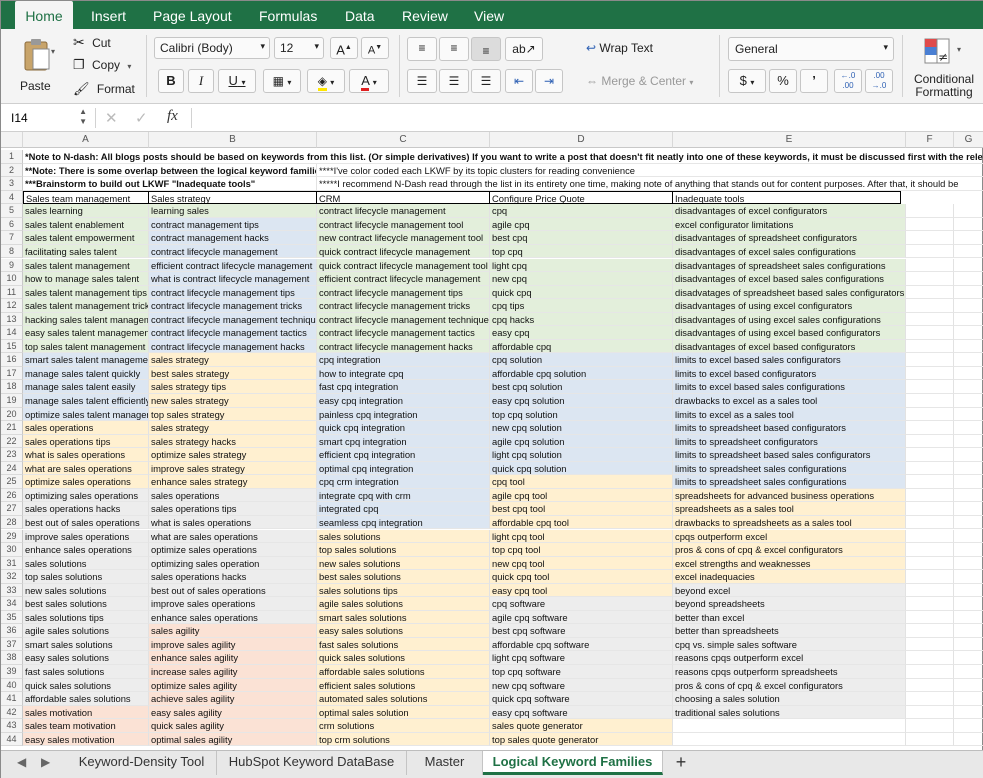 The image size is (983, 778). Describe the element at coordinates (86, 360) in the screenshot. I see `sales-team-cell: smart sales talent management` at that location.